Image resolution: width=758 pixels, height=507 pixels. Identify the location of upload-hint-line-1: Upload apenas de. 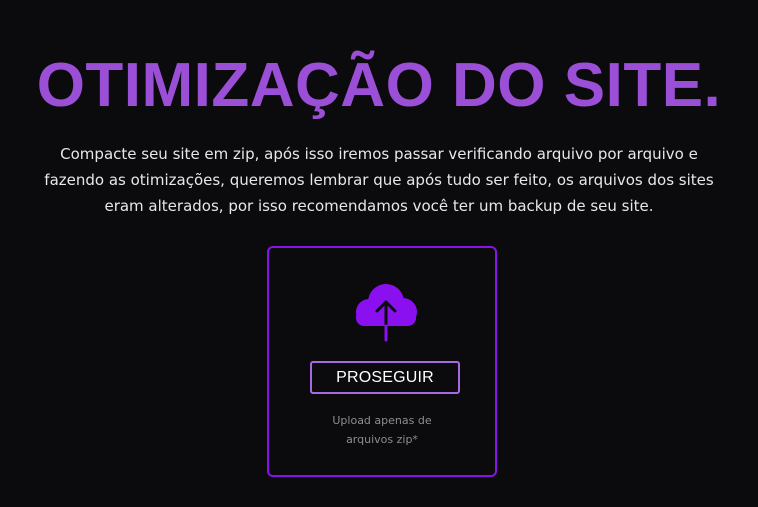
(382, 420).